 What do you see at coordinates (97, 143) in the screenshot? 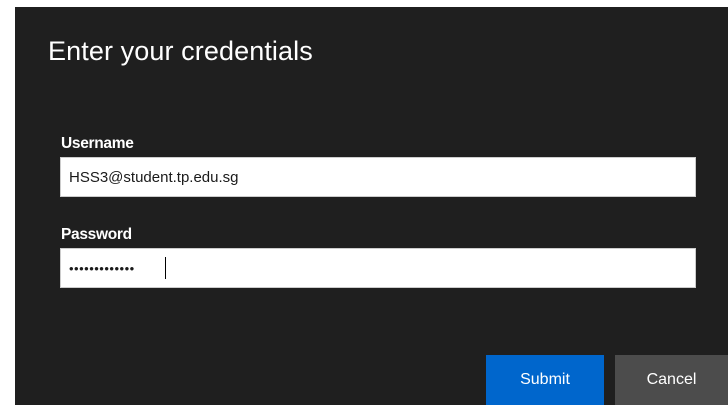
I see `username-label: Username` at bounding box center [97, 143].